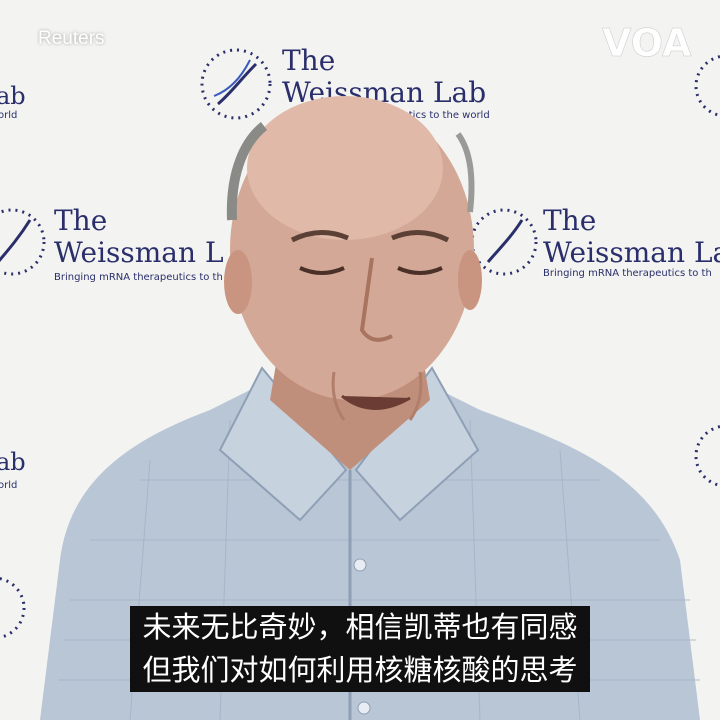  I want to click on lab-logo-left-title: The, so click(80, 220).